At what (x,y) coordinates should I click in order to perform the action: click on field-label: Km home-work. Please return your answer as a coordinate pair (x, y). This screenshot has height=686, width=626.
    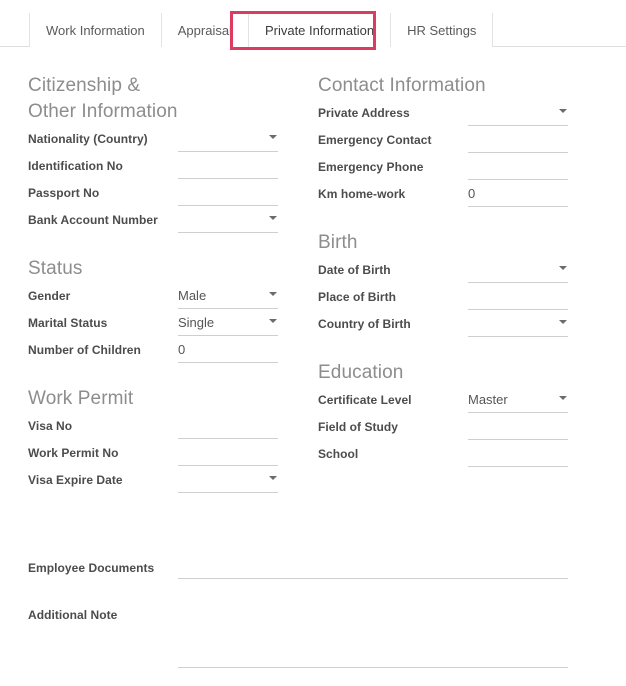
    Looking at the image, I should click on (362, 194).